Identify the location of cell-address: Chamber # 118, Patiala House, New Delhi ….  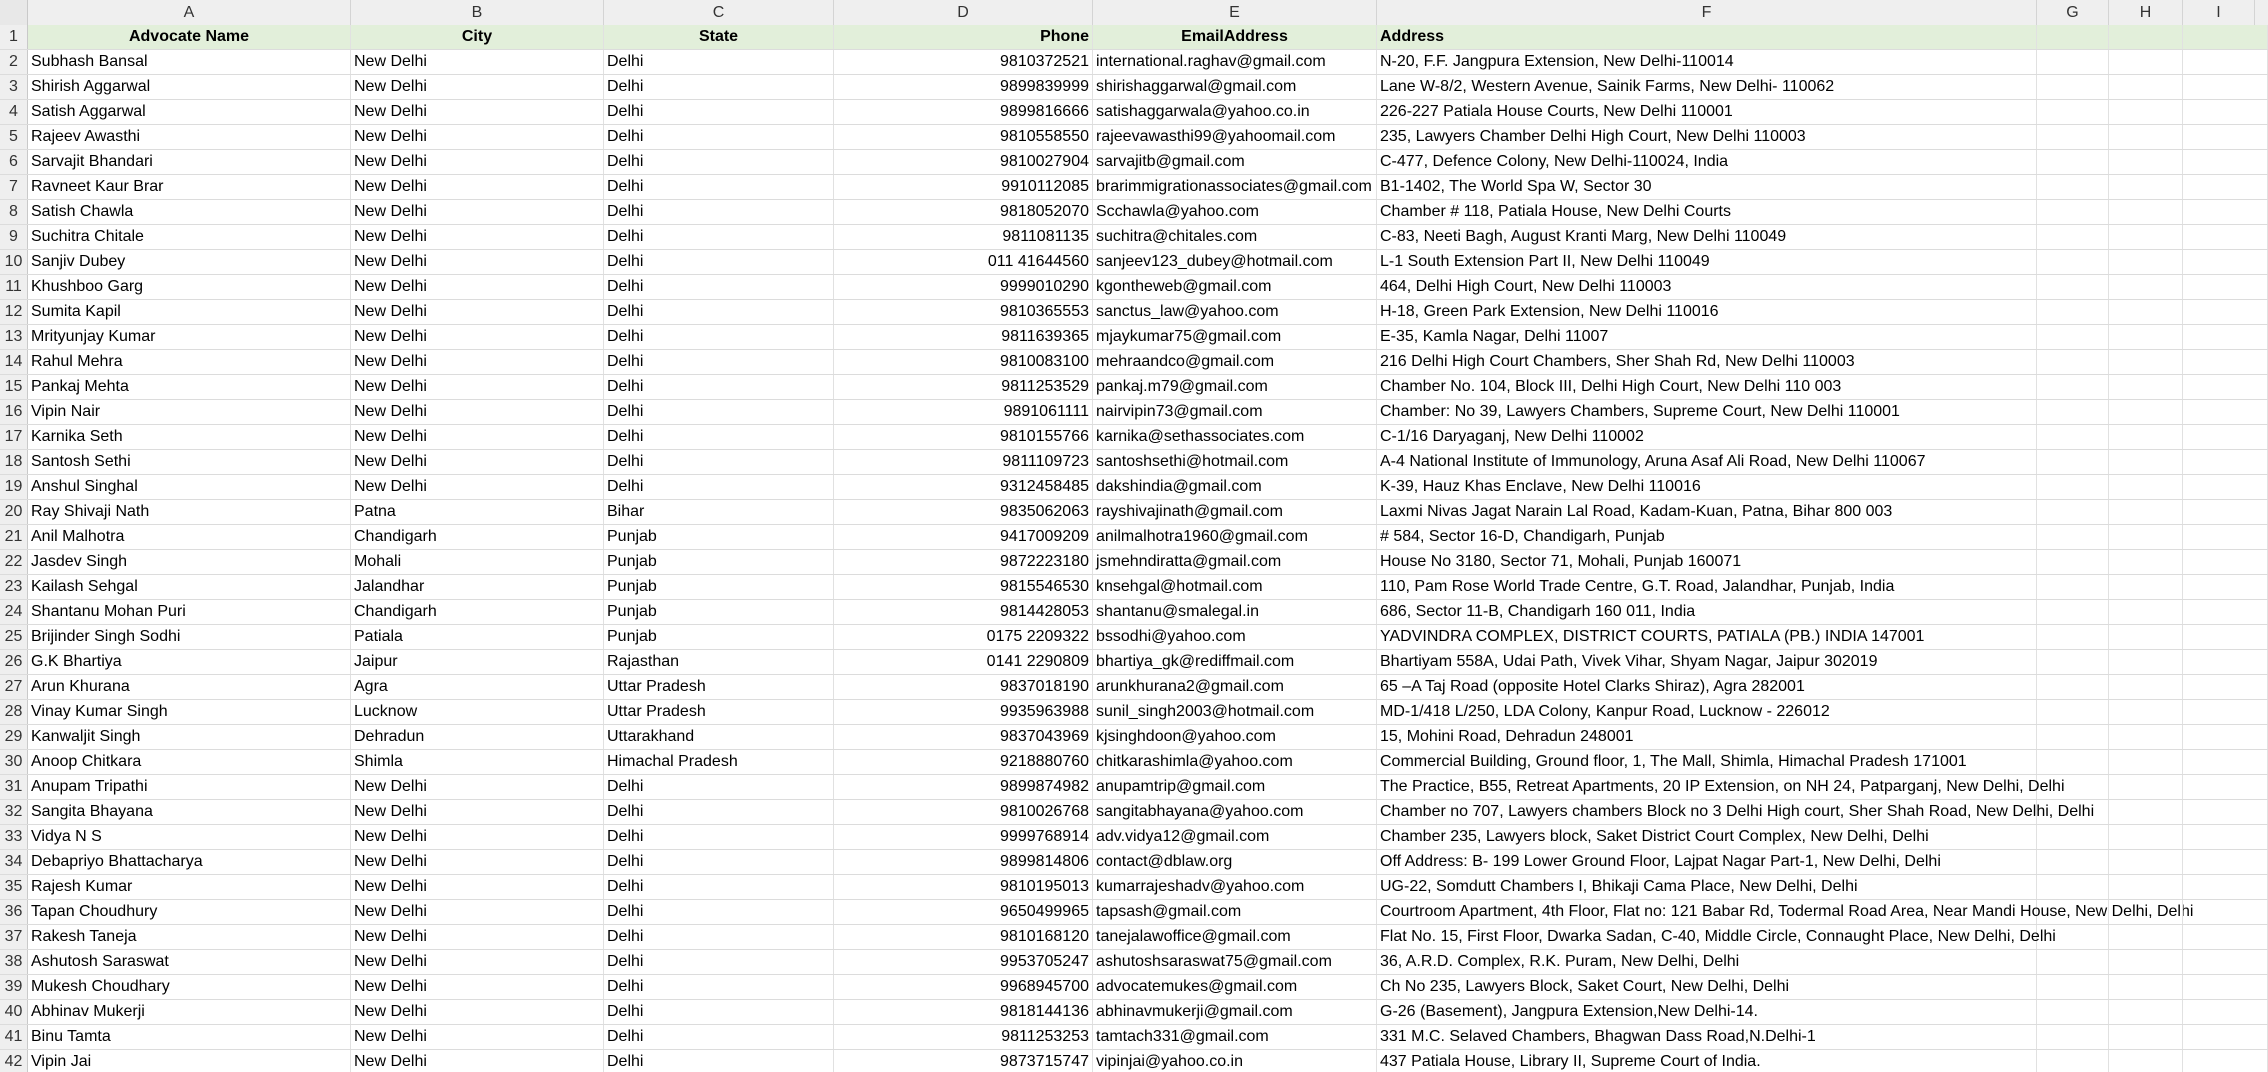
(1707, 212).